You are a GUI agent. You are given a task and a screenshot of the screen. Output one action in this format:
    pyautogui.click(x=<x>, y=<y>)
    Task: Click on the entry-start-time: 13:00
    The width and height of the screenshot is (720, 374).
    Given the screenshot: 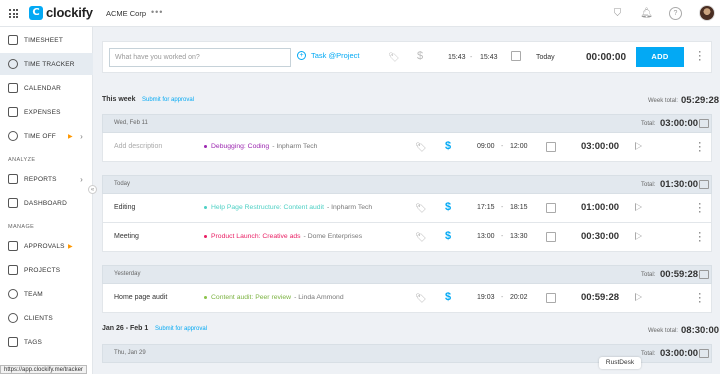 What is the action you would take?
    pyautogui.click(x=486, y=236)
    